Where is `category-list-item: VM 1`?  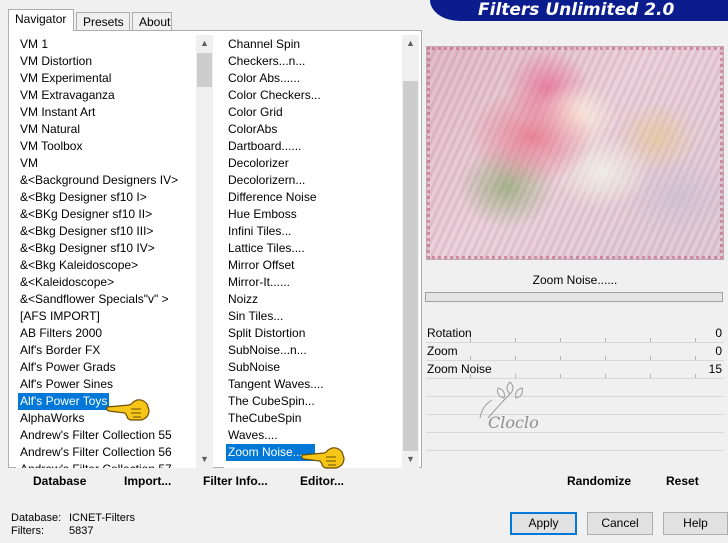
category-list-item: VM 1 is located at coordinates (34, 44).